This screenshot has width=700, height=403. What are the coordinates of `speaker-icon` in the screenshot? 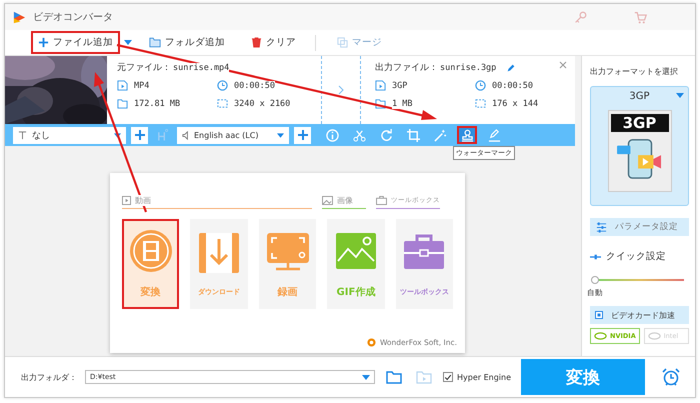 It's located at (186, 135).